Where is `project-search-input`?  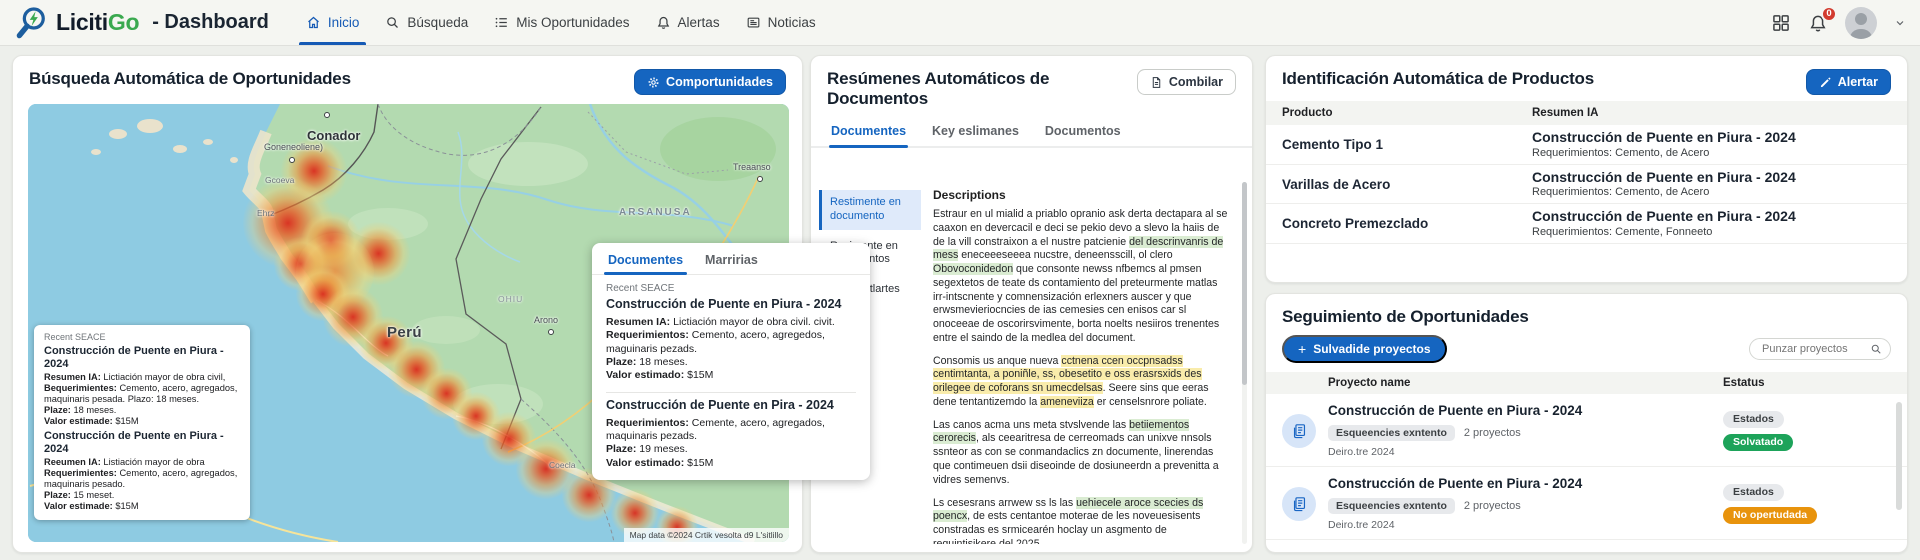 project-search-input is located at coordinates (1815, 349).